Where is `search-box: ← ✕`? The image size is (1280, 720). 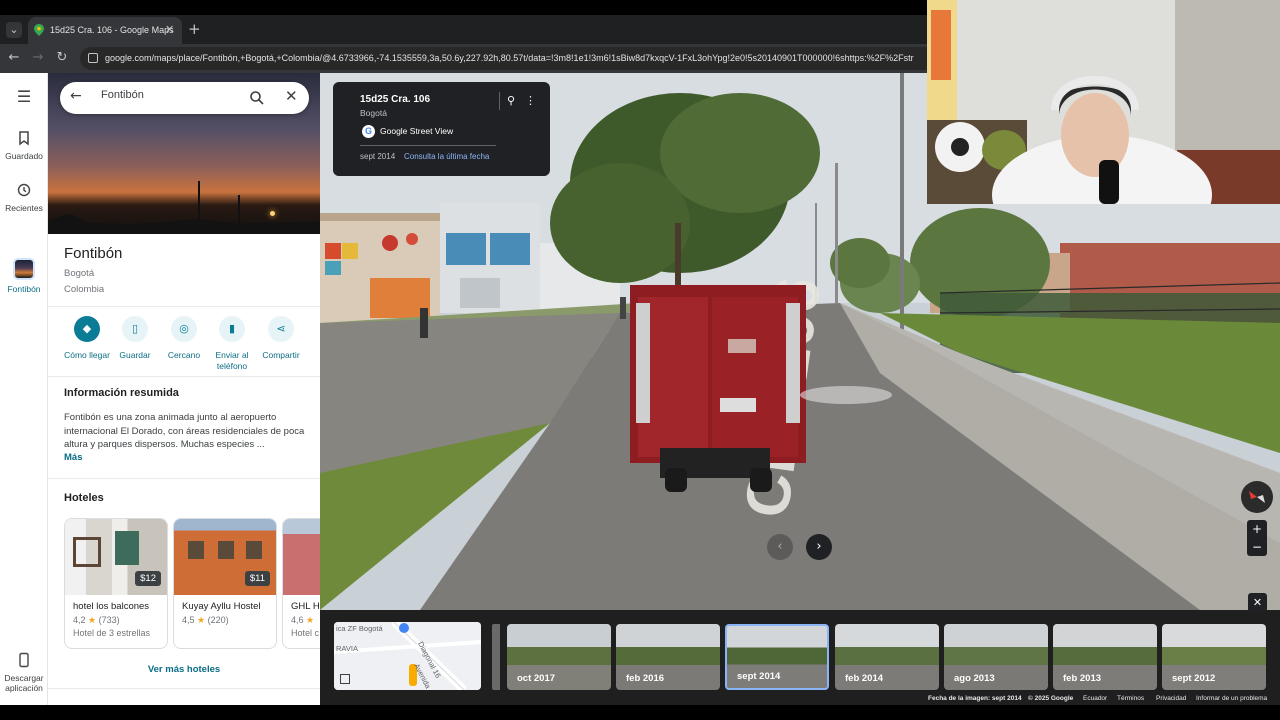 search-box: ← ✕ is located at coordinates (184, 98).